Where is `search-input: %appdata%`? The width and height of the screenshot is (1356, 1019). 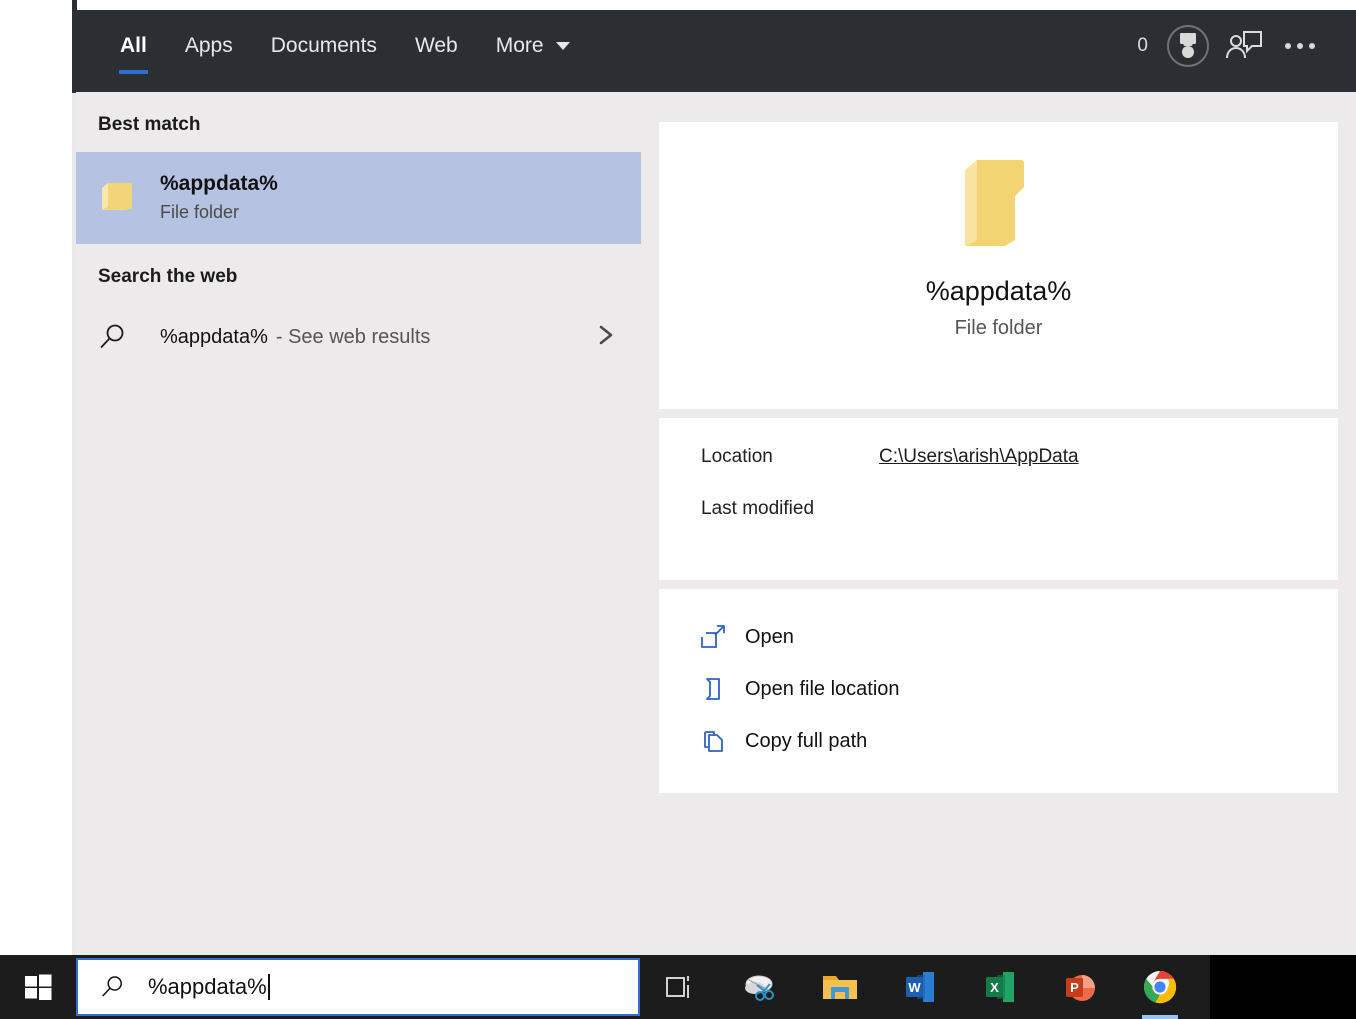 search-input: %appdata% is located at coordinates (207, 987).